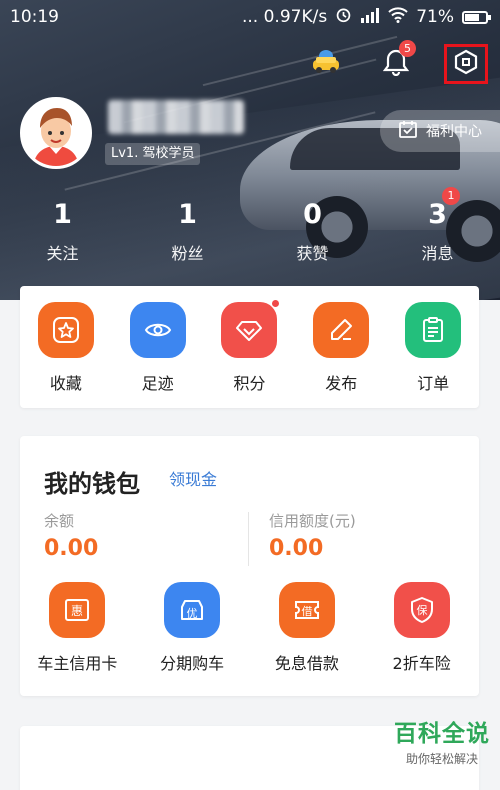  What do you see at coordinates (187, 253) in the screenshot?
I see `stat-label: 粉丝` at bounding box center [187, 253].